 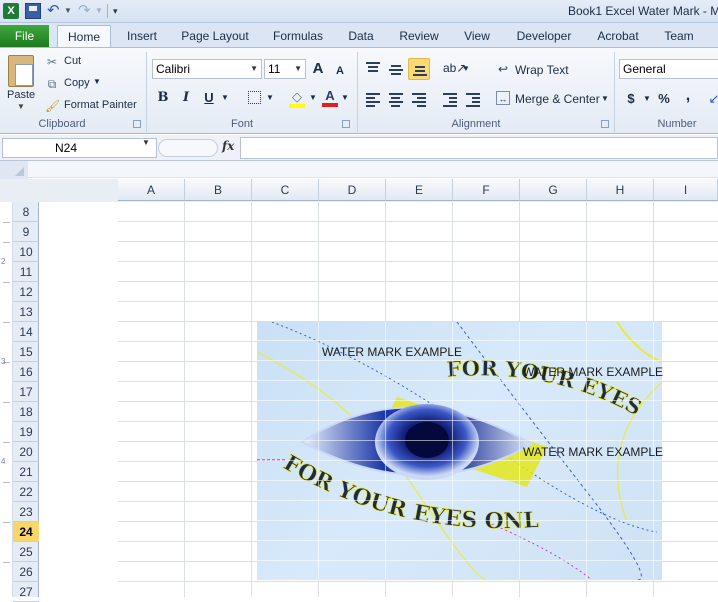 I want to click on undo-icon: ↶, so click(x=55, y=11).